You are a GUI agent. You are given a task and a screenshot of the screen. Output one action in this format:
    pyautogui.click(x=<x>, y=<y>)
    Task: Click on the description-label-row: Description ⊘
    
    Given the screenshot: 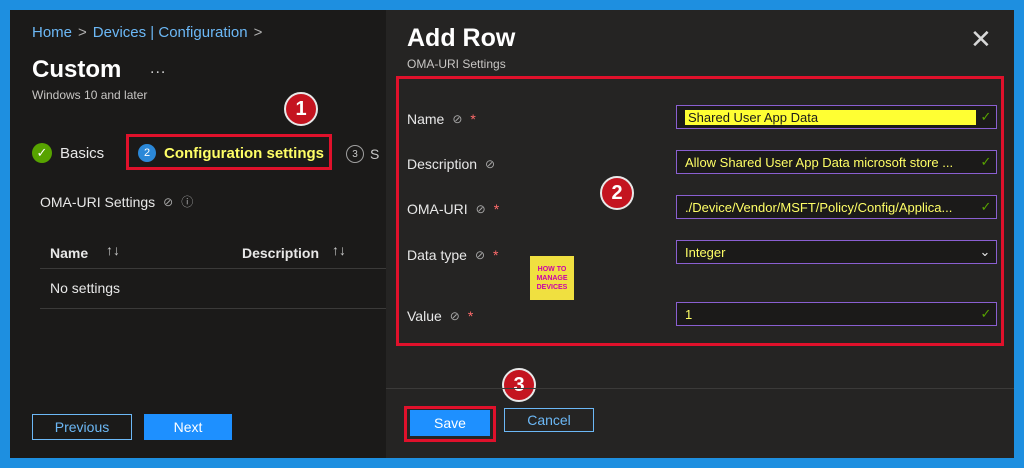 What is the action you would take?
    pyautogui.click(x=451, y=164)
    